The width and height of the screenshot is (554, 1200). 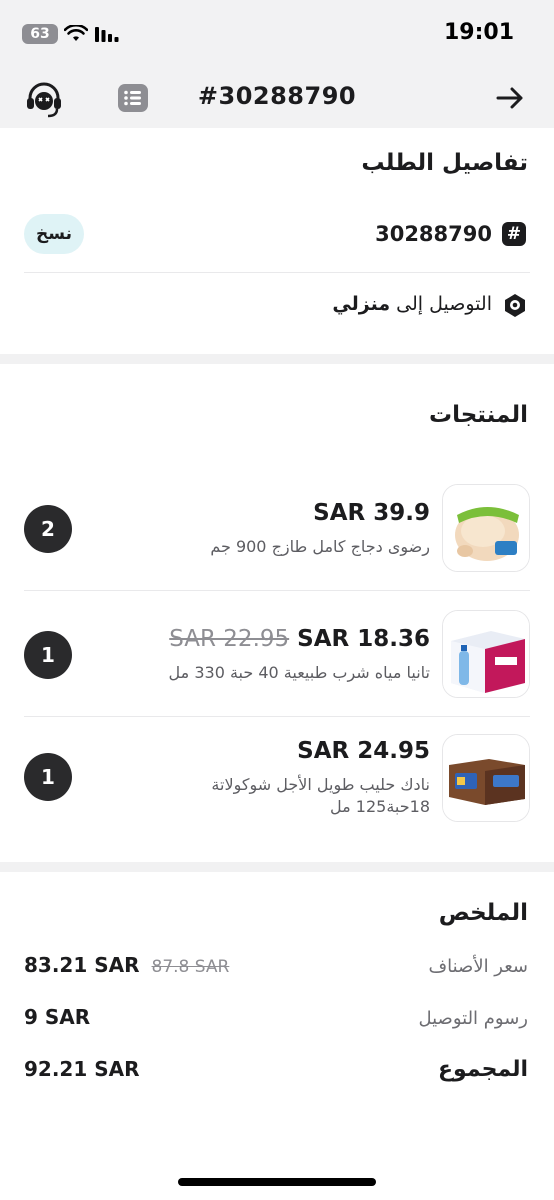 I want to click on items-price-old: 87.8 SAR, so click(x=190, y=967).